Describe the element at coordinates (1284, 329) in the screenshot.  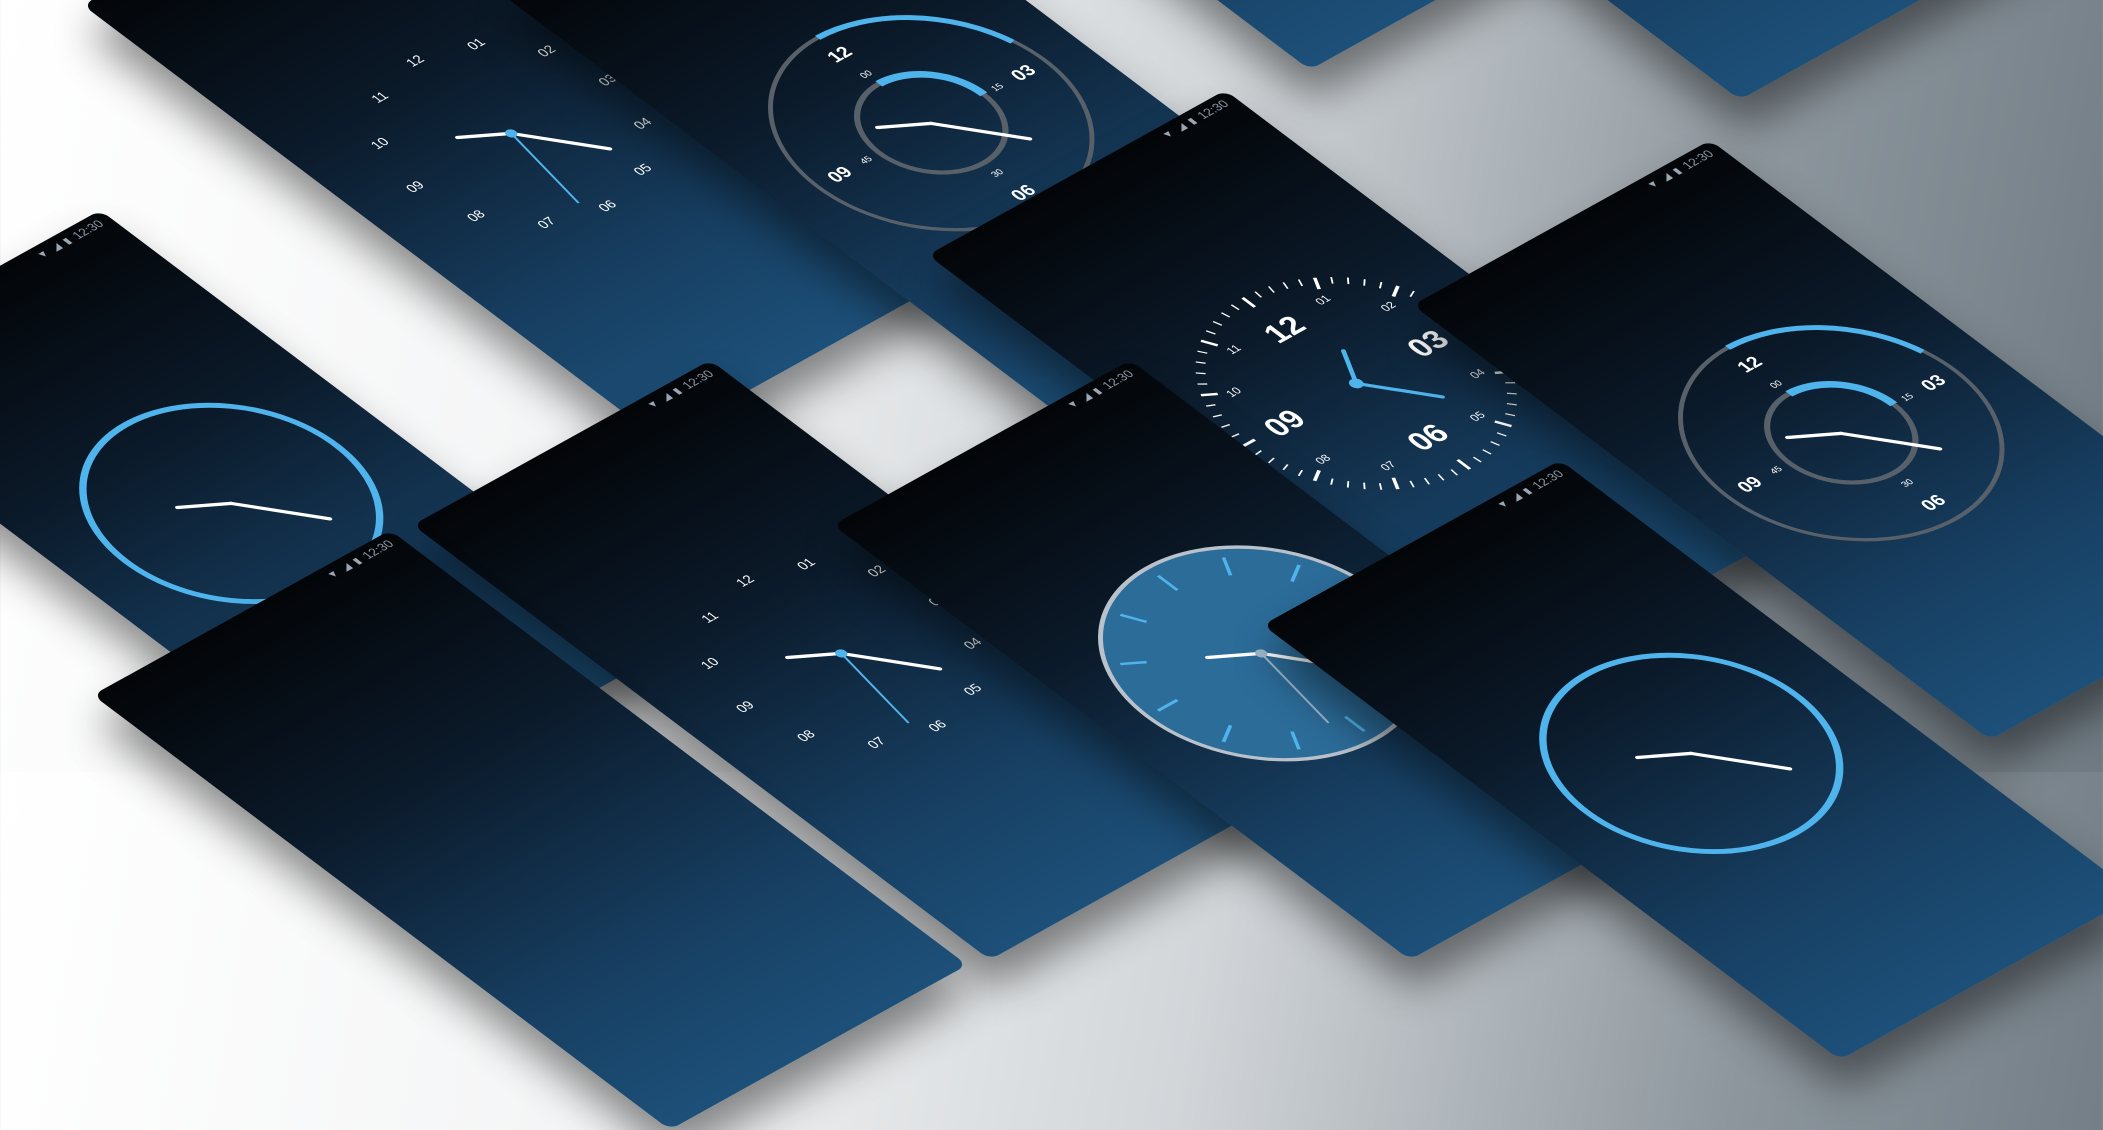
I see `dial-number-large: 12` at that location.